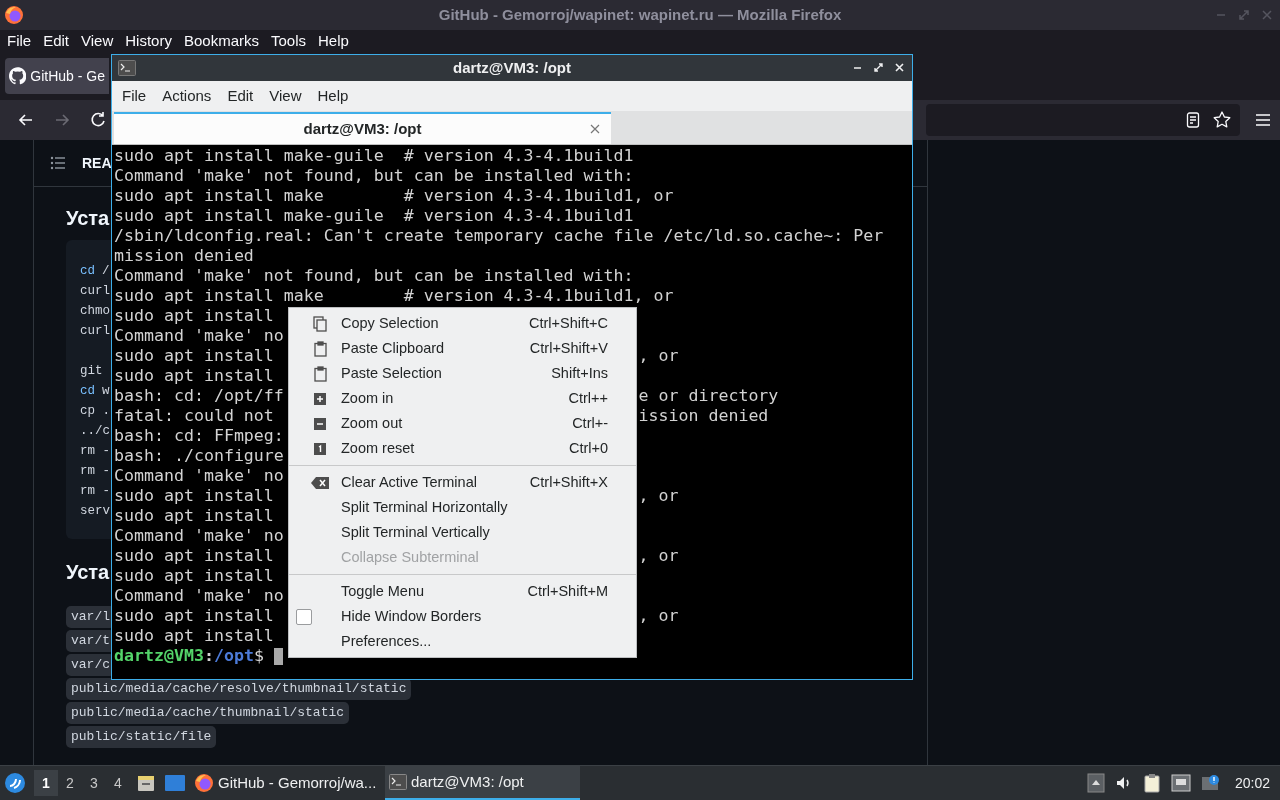 This screenshot has width=1280, height=800. Describe the element at coordinates (175, 783) in the screenshot. I see `desktop-icon` at that location.